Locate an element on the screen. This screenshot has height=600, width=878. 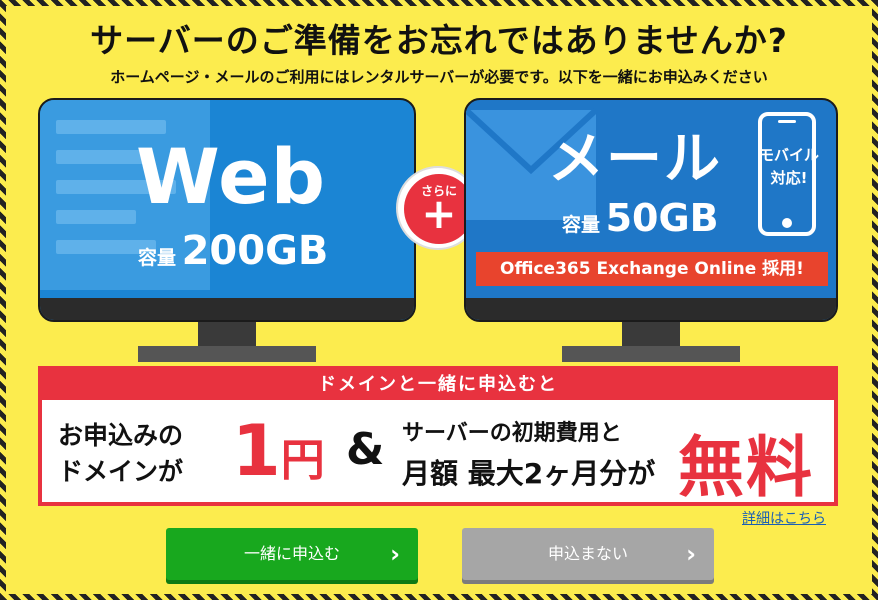
headline: サーバーのご準備をお忘れではありませんか? is located at coordinates (439, 40).